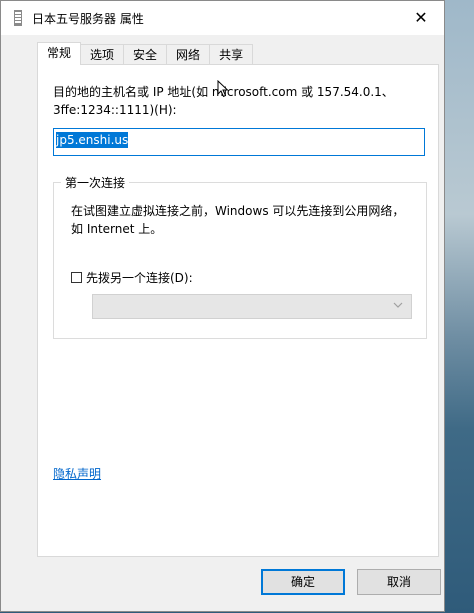  What do you see at coordinates (399, 582) in the screenshot?
I see `cancel-button: 取消` at bounding box center [399, 582].